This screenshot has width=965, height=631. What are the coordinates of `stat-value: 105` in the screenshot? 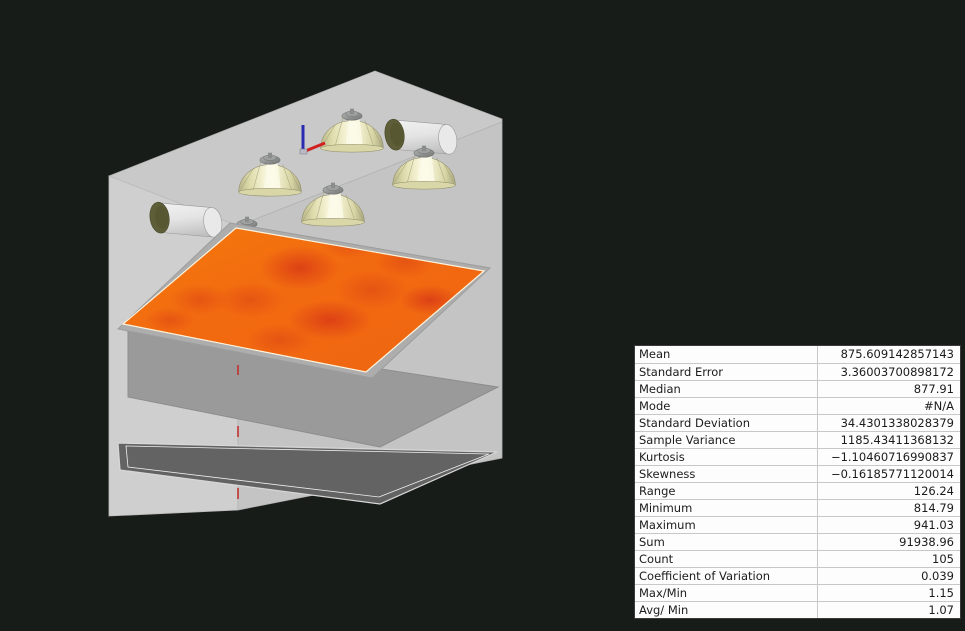 It's located at (888, 559).